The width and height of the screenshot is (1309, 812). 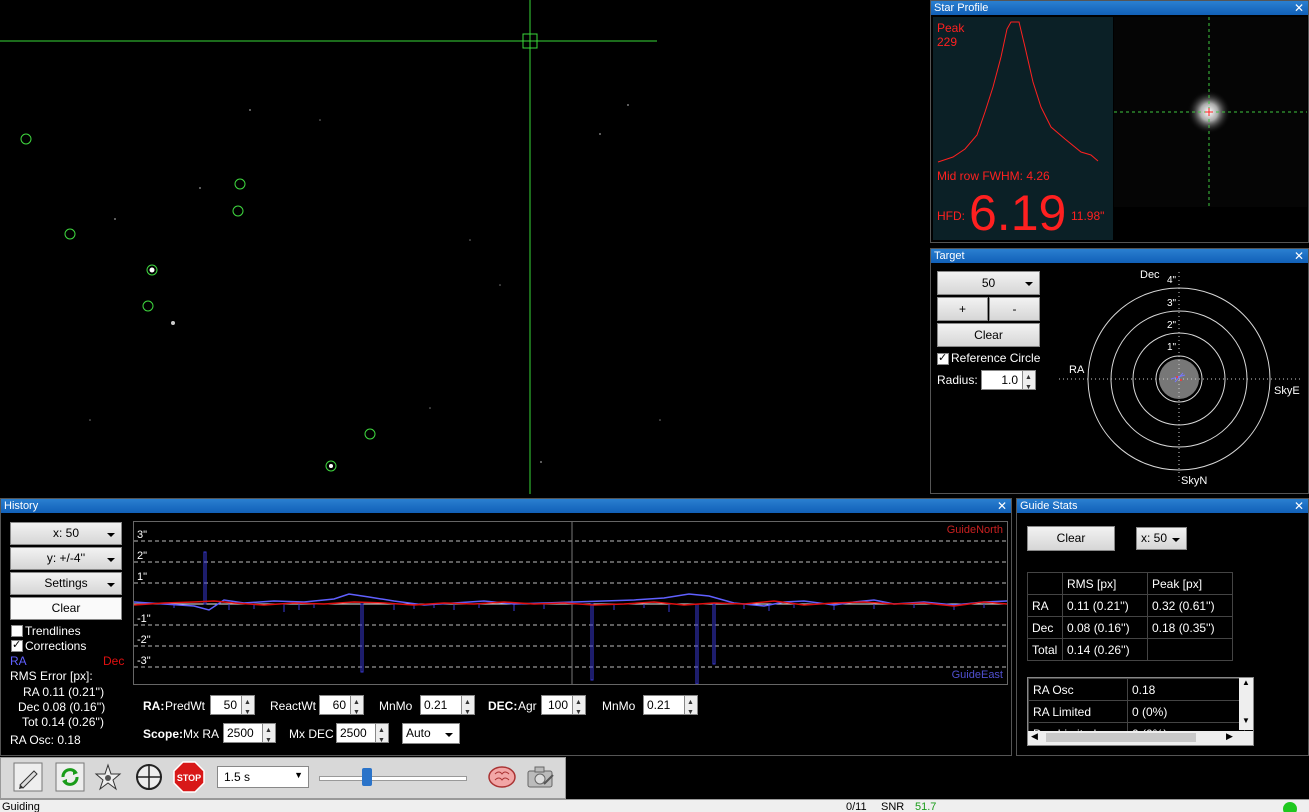 I want to click on predwt-spinner, so click(x=248, y=708).